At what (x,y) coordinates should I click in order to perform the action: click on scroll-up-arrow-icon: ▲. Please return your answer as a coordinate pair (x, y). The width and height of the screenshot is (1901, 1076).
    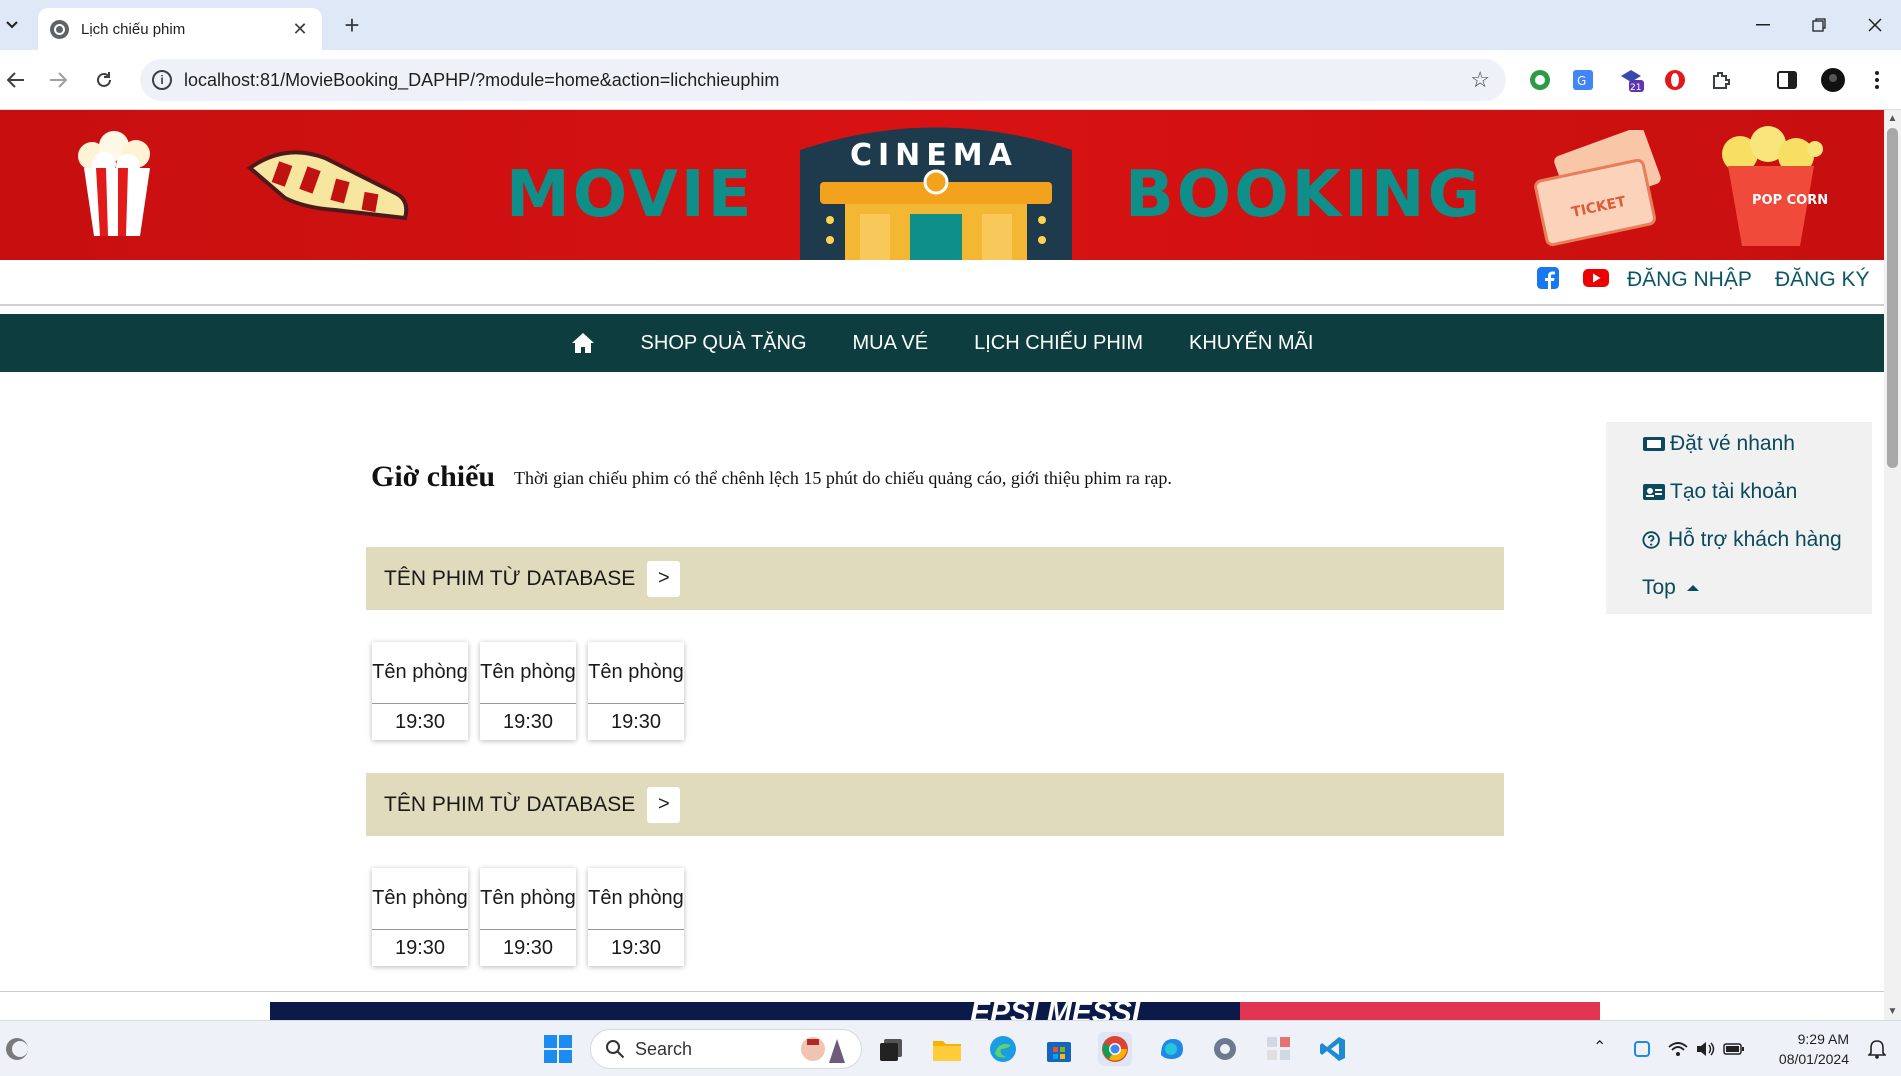
    Looking at the image, I should click on (1892, 118).